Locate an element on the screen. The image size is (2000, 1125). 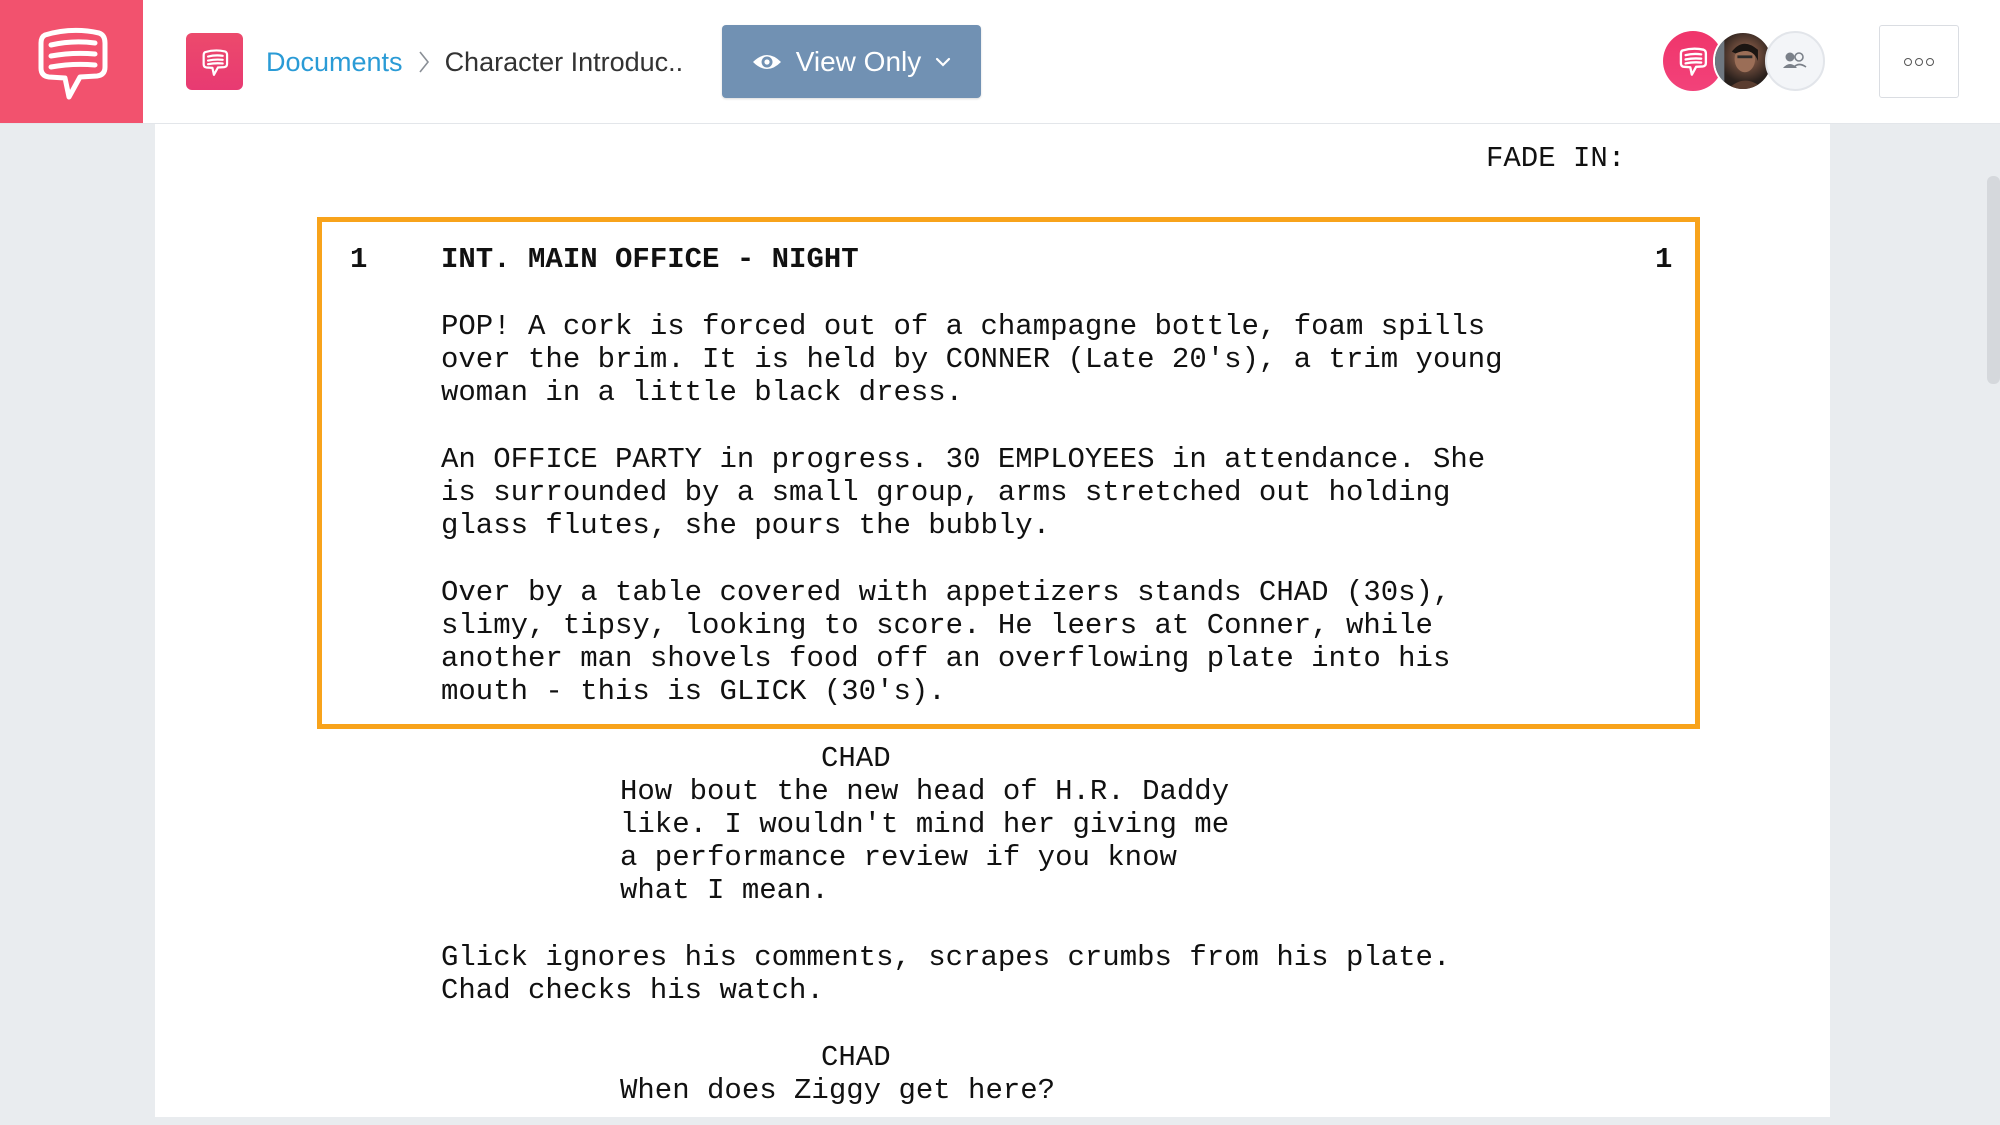
user-avatar is located at coordinates (1743, 61).